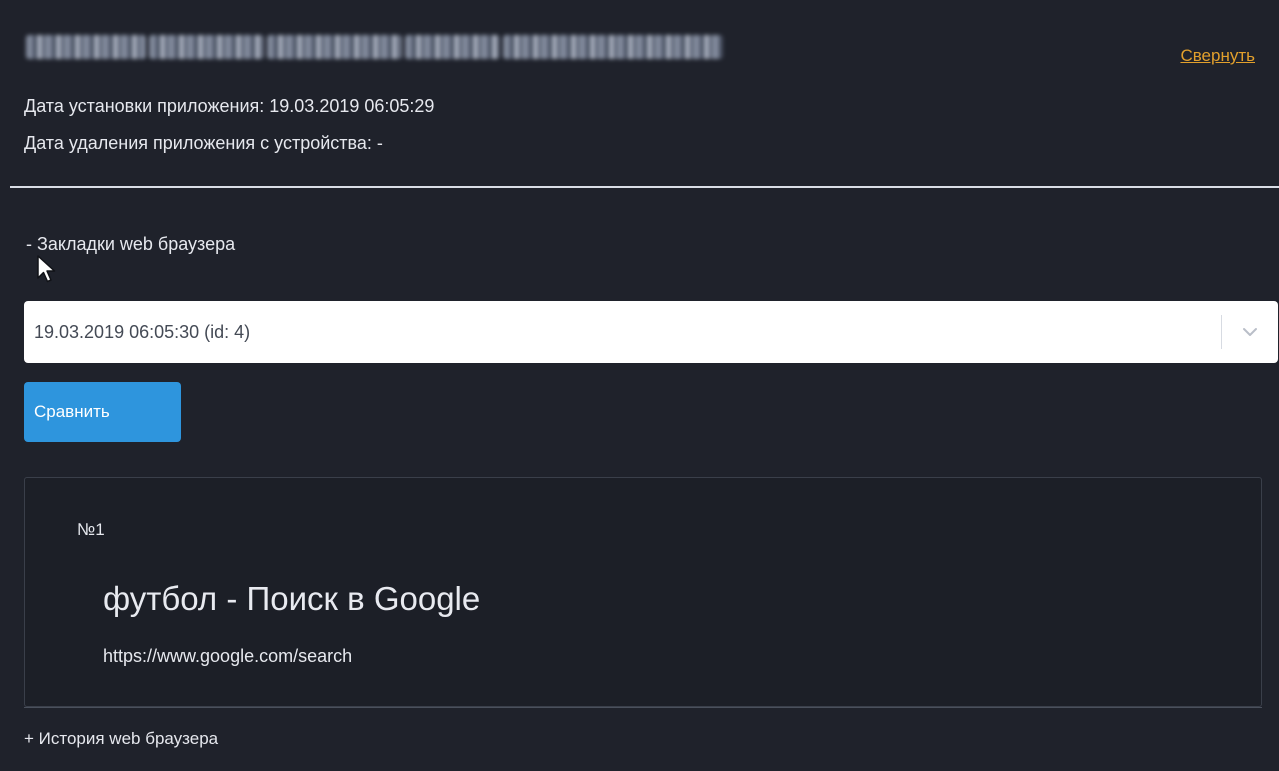  I want to click on device-id-redacted, so click(374, 47).